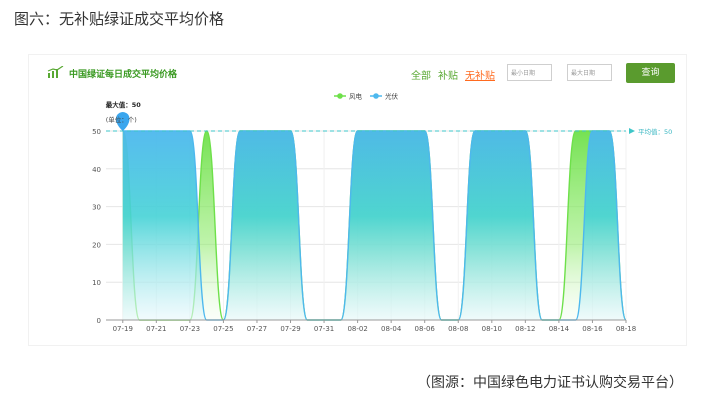 Image resolution: width=705 pixels, height=419 pixels. What do you see at coordinates (96, 170) in the screenshot?
I see `y-tick-label: 40` at bounding box center [96, 170].